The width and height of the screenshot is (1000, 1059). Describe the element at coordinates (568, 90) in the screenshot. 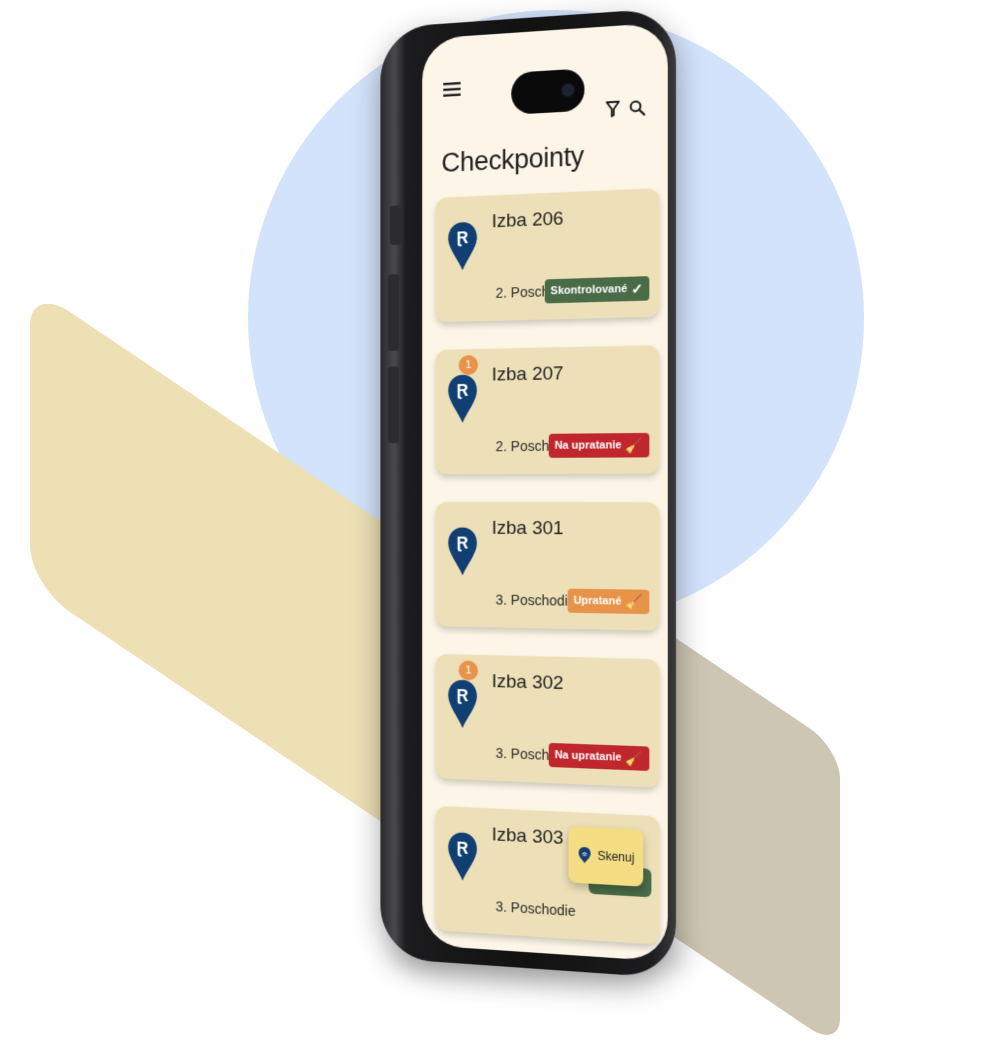

I see `camera-lens` at that location.